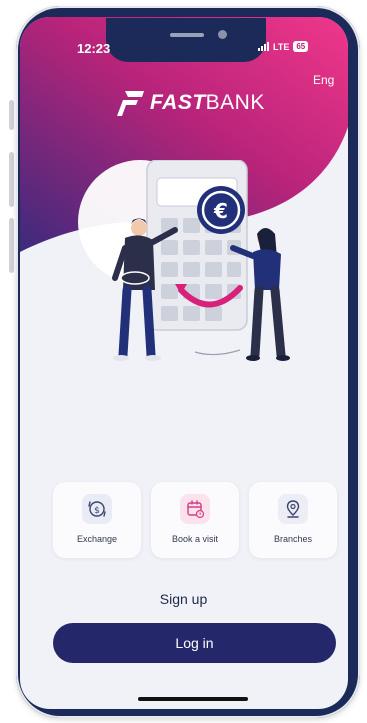 The height and width of the screenshot is (723, 367). What do you see at coordinates (183, 599) in the screenshot?
I see `sign-up-link: Sign up` at bounding box center [183, 599].